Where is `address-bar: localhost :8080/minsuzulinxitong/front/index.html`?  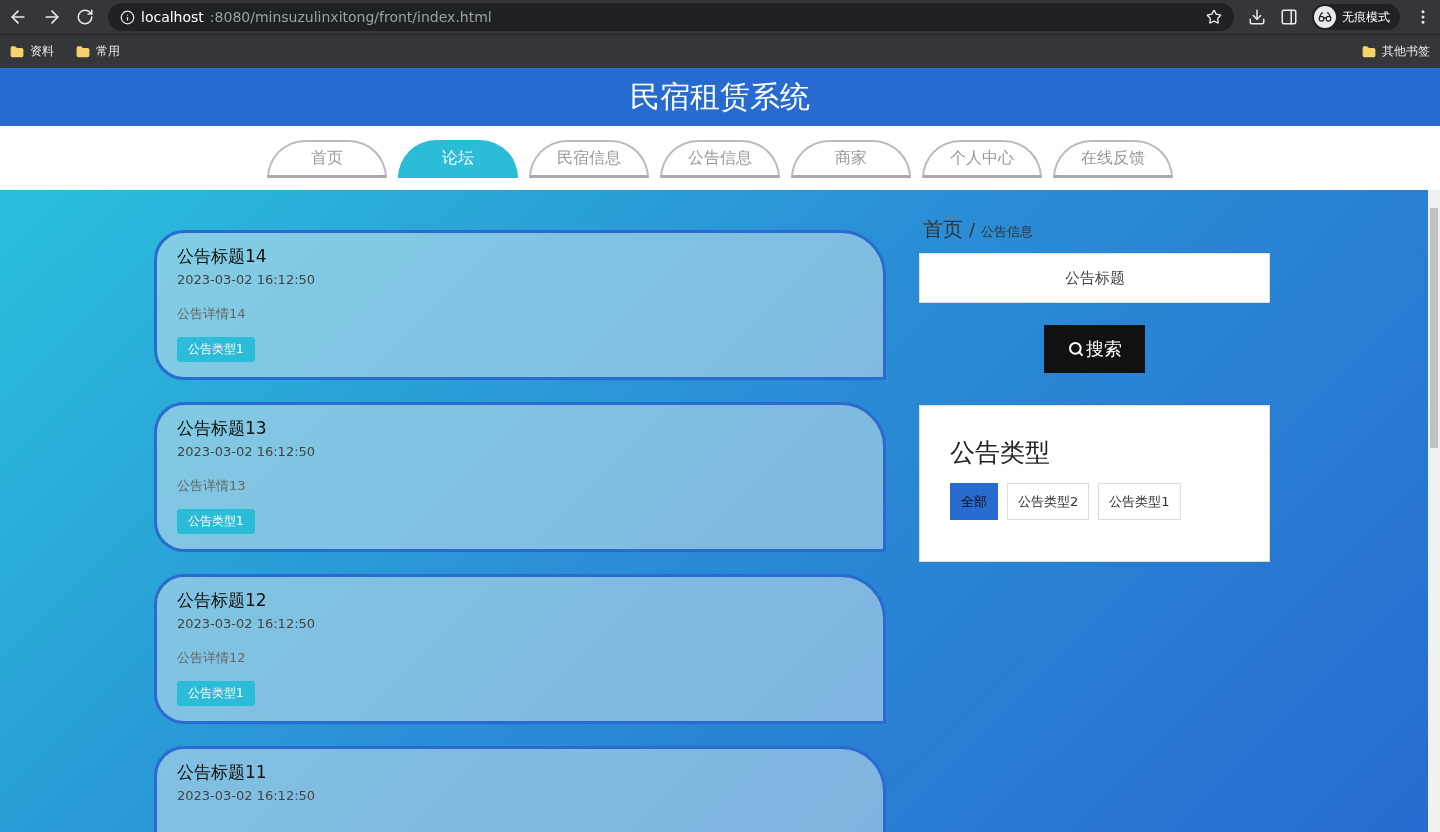 address-bar: localhost :8080/minsuzulinxitong/front/index.html is located at coordinates (671, 17).